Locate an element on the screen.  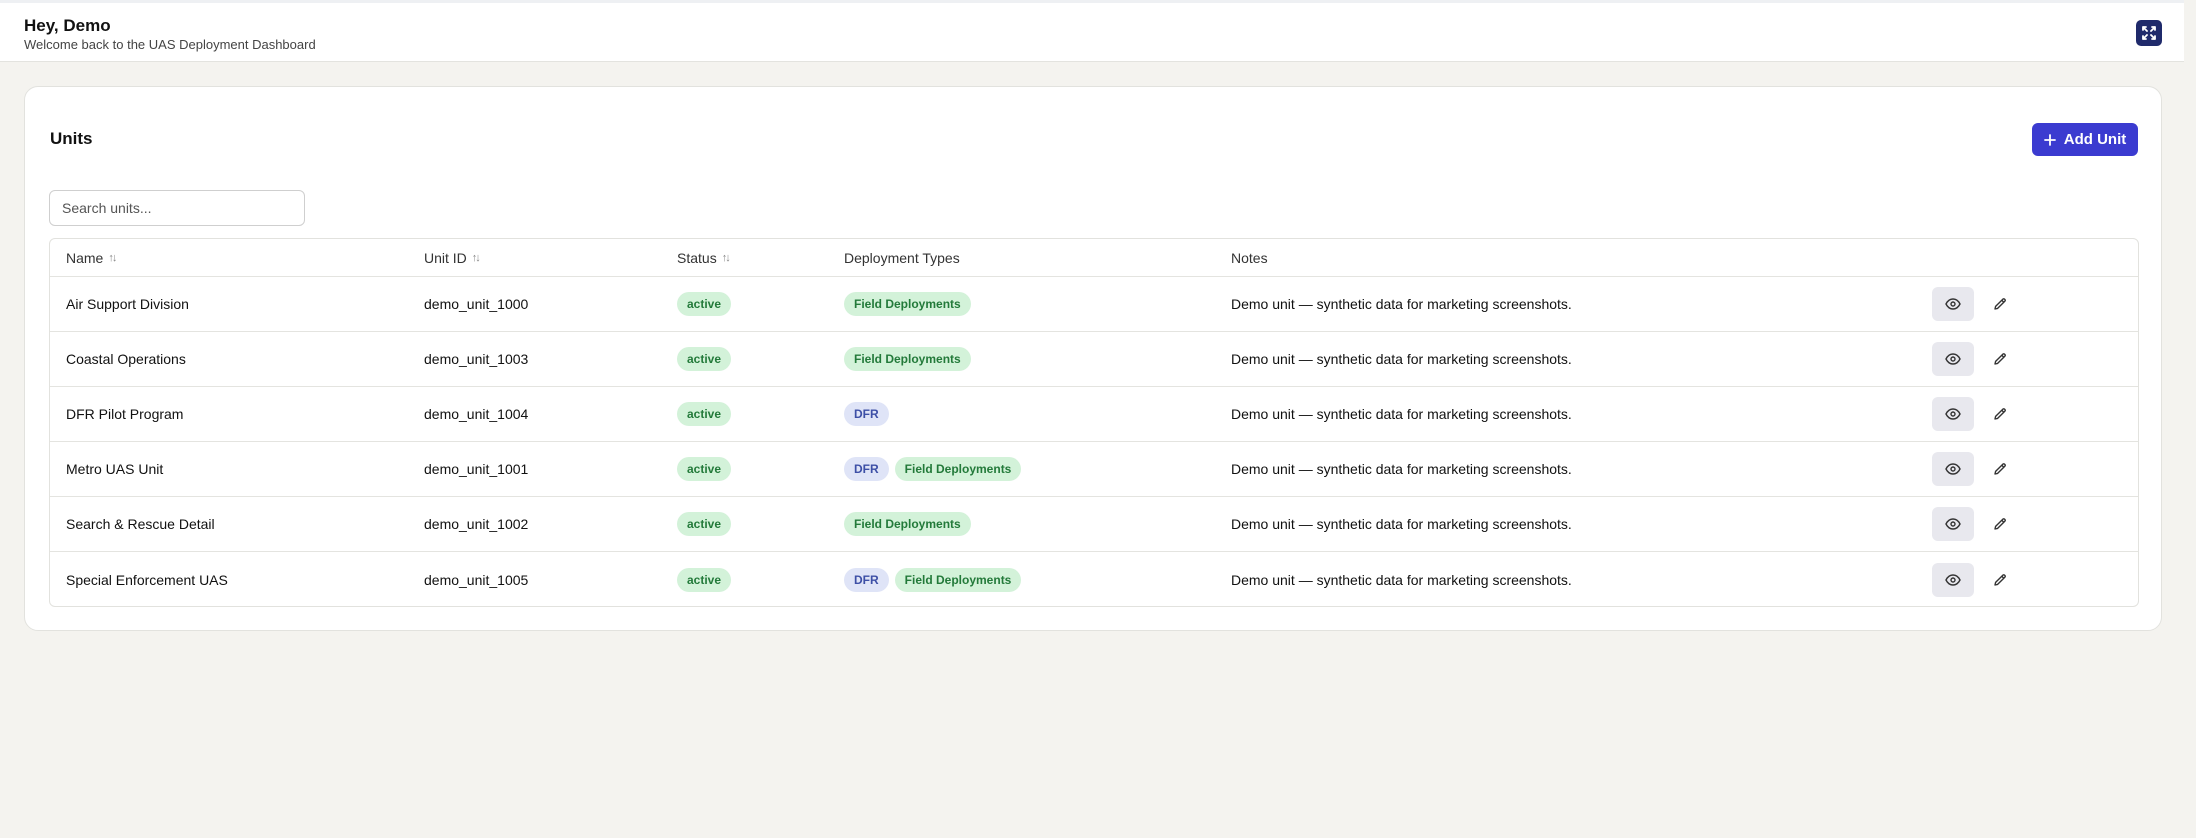
unit-name: Metro UAS Unit is located at coordinates (115, 469).